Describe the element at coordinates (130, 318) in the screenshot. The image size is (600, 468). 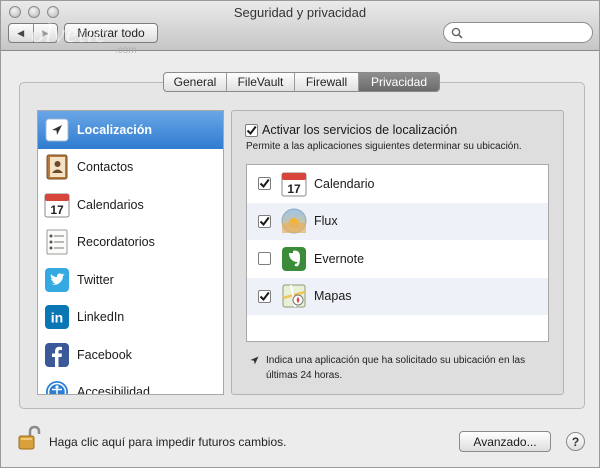
I see `sidebar-item-linkedin: in LinkedIn` at that location.